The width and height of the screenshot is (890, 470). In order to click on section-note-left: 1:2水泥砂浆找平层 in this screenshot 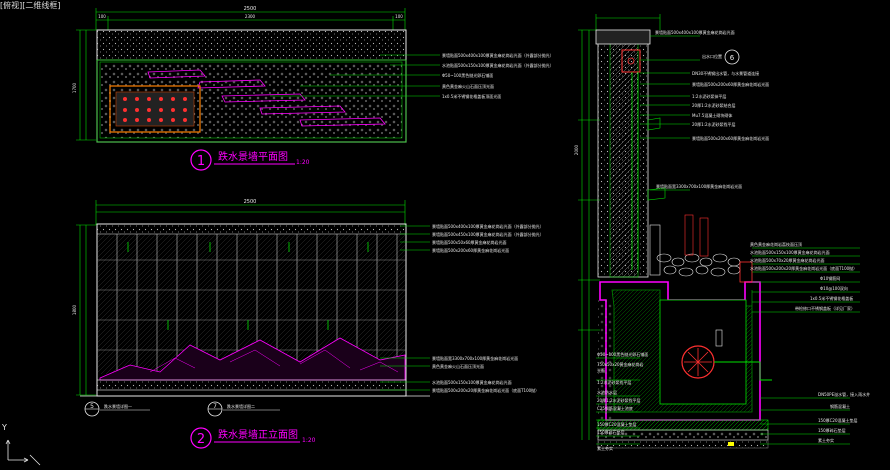, I will do `click(614, 382)`.